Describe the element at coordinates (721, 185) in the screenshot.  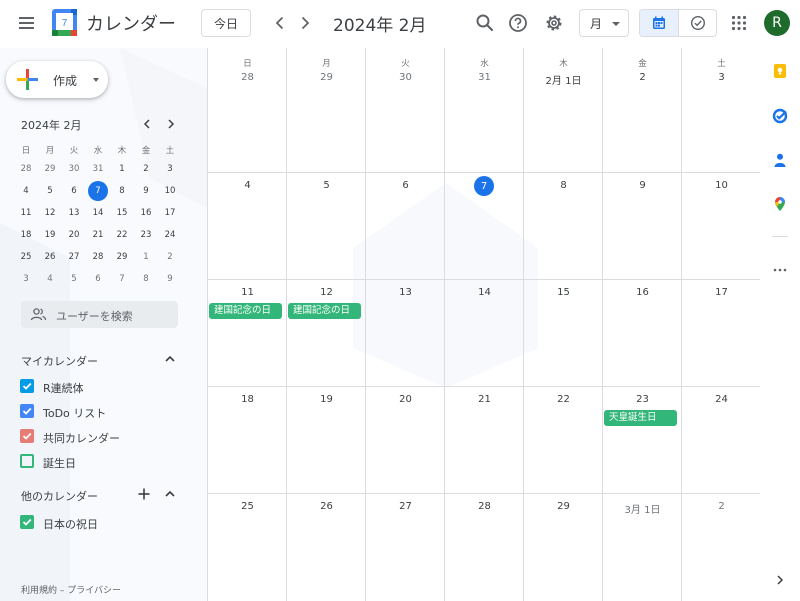
I see `day-number: 10` at that location.